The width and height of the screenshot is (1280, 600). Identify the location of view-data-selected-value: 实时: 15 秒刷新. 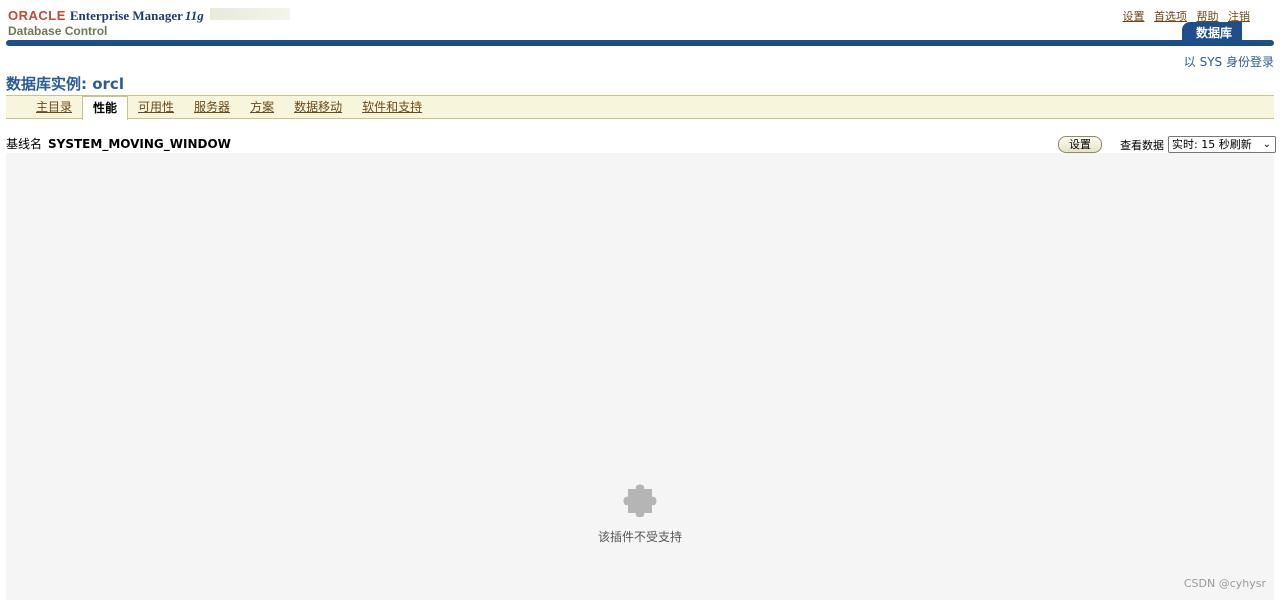
(1212, 144).